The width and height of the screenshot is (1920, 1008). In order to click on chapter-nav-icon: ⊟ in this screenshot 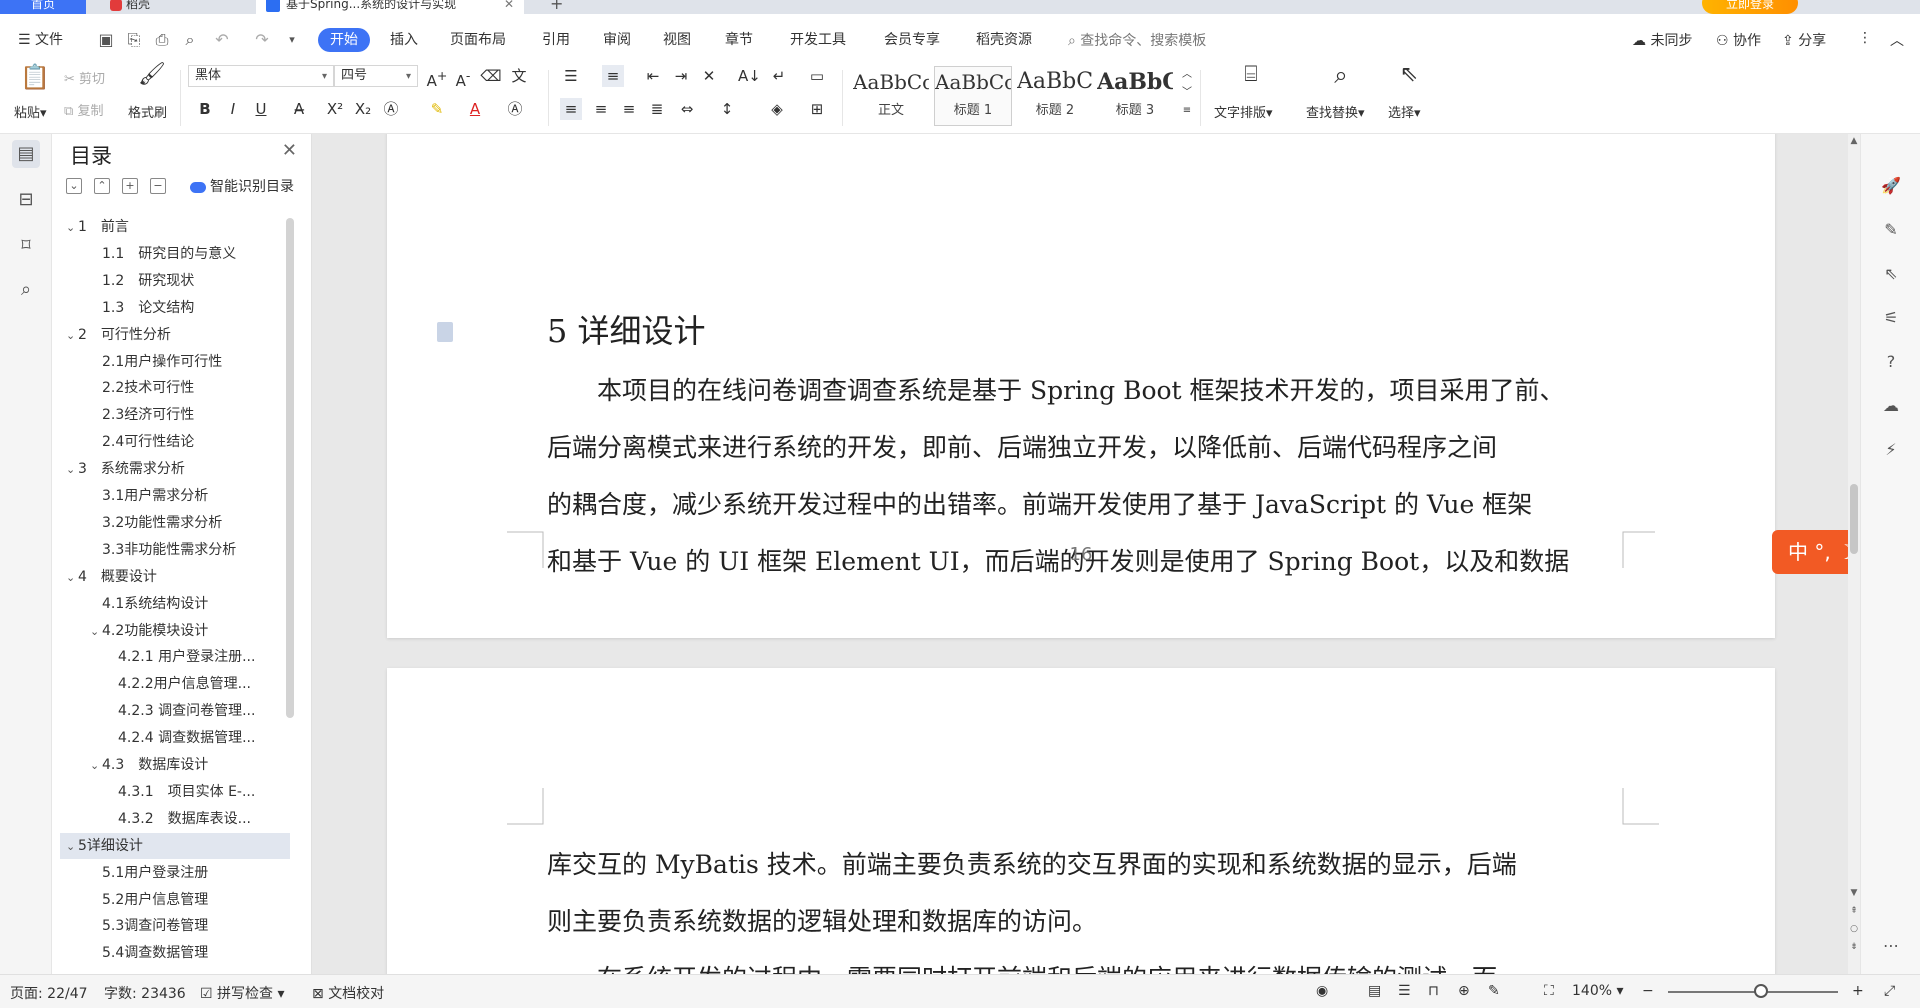, I will do `click(26, 200)`.